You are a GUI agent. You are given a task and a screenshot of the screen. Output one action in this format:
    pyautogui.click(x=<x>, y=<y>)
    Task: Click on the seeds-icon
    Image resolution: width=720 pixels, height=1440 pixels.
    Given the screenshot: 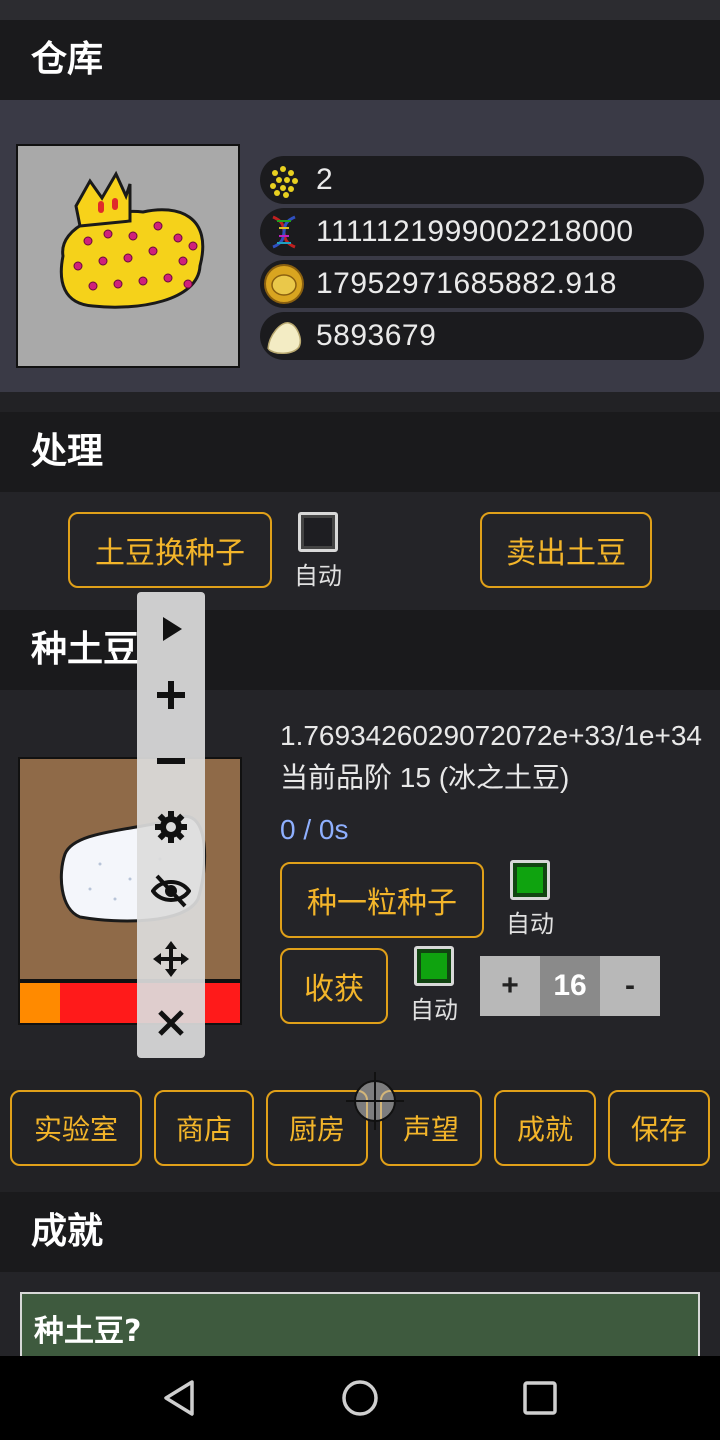 What is the action you would take?
    pyautogui.click(x=284, y=180)
    